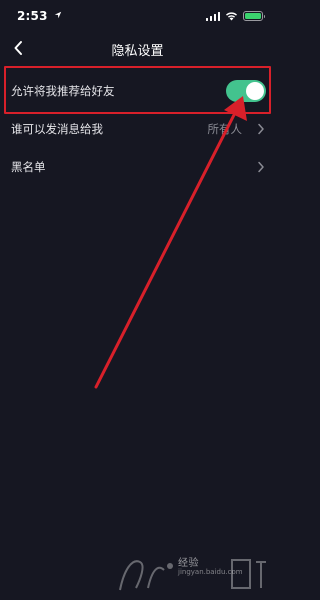 The height and width of the screenshot is (600, 320). What do you see at coordinates (32, 16) in the screenshot?
I see `status-time: 2:53` at bounding box center [32, 16].